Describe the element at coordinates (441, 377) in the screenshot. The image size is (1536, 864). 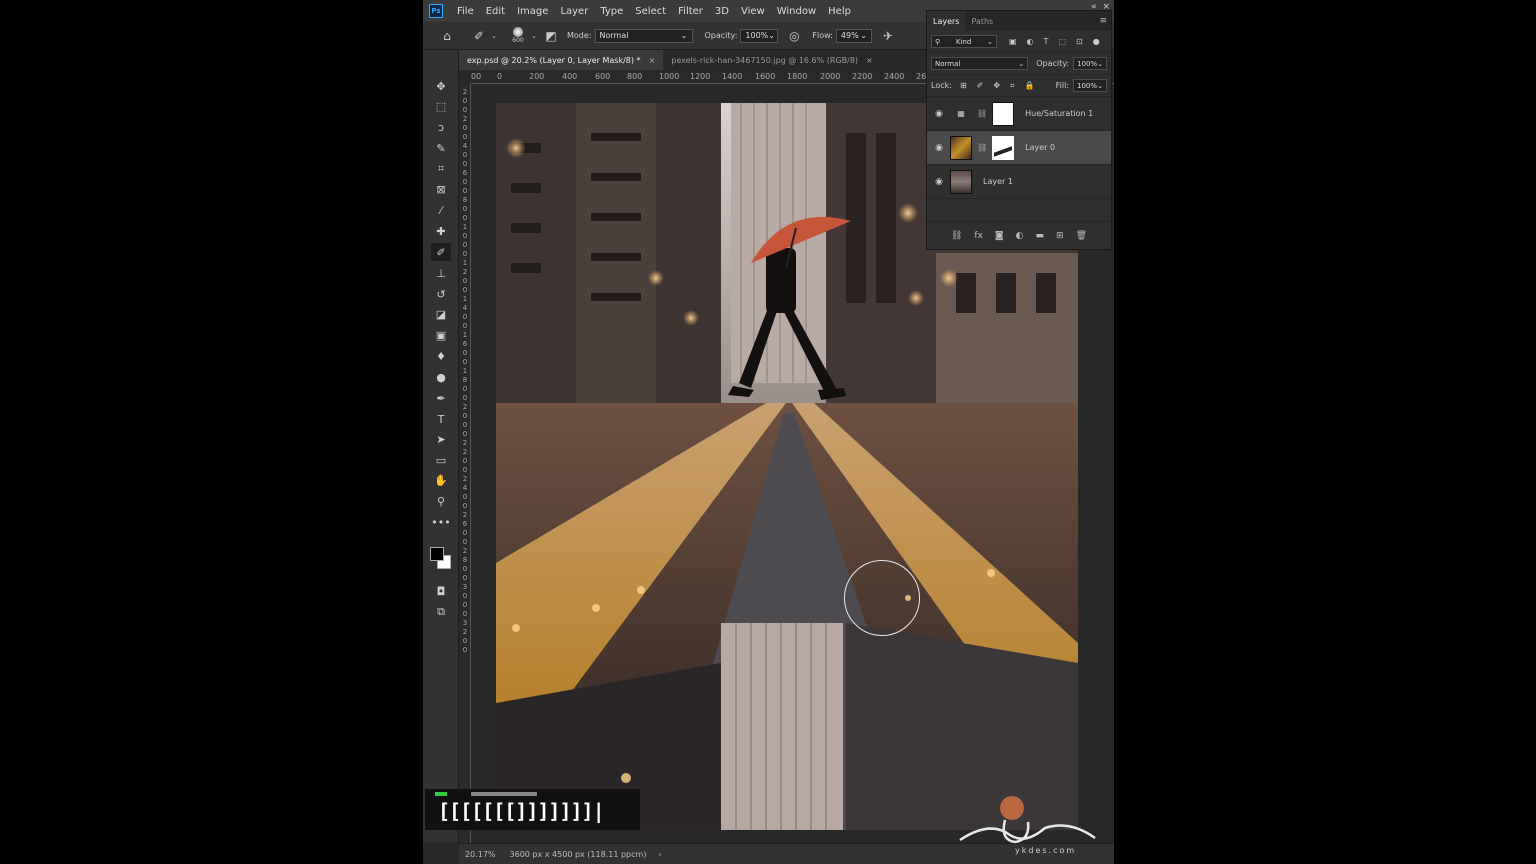
I see `dodge-tool: ●` at that location.